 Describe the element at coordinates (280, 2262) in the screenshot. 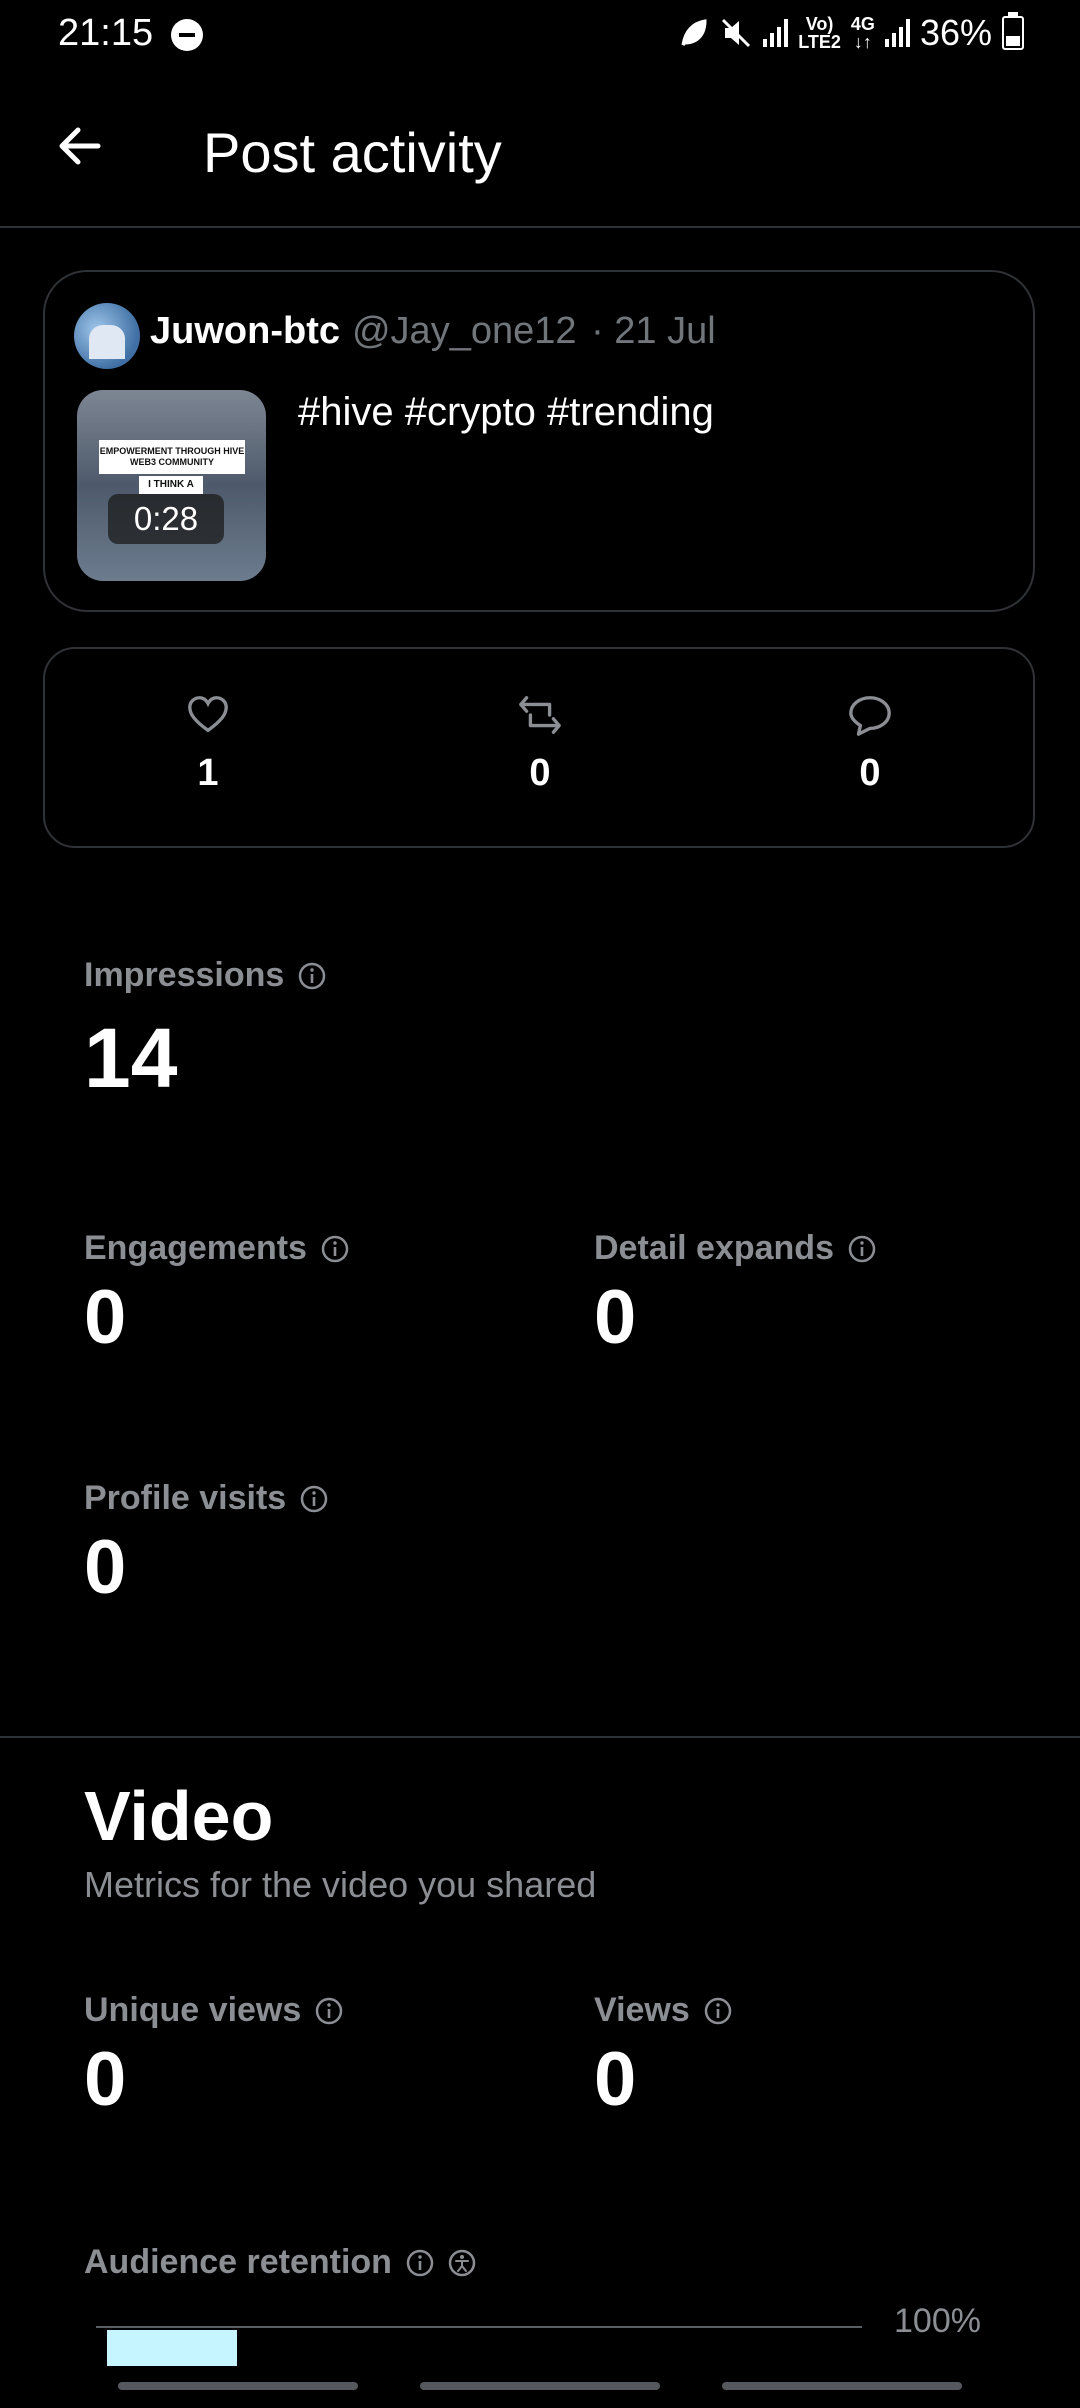

I see `audience-retention-label: Audience retention` at that location.